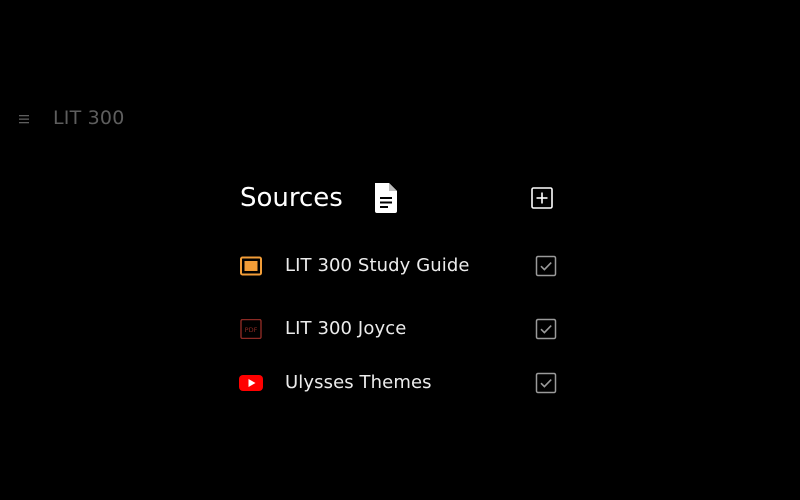 Image resolution: width=800 pixels, height=500 pixels. What do you see at coordinates (542, 198) in the screenshot?
I see `add-source-button` at bounding box center [542, 198].